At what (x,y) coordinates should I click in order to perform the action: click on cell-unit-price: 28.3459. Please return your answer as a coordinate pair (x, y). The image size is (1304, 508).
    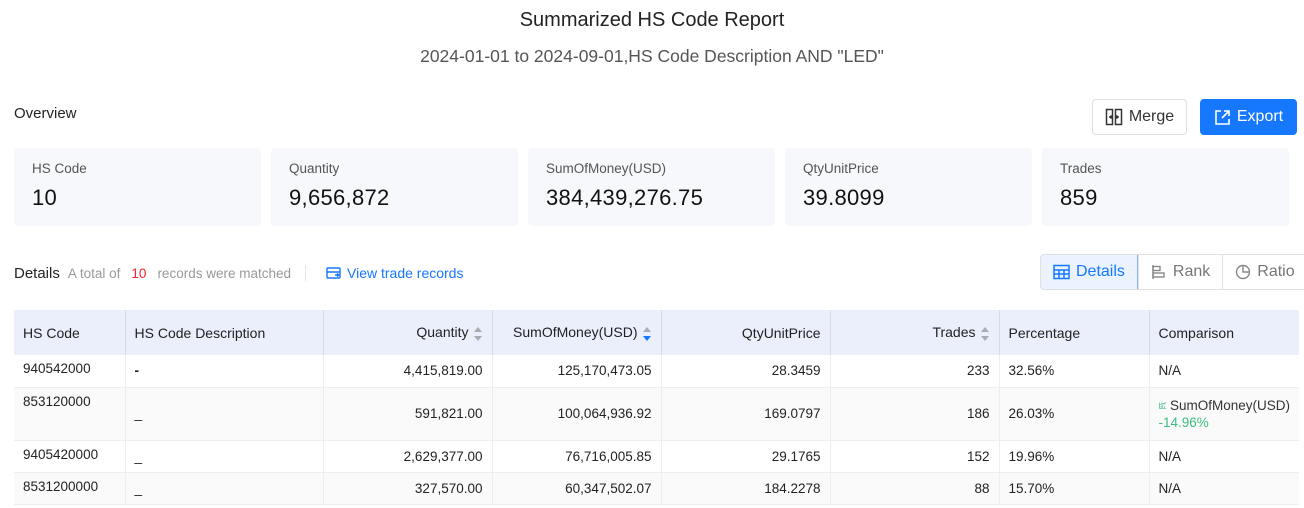
    Looking at the image, I should click on (746, 371).